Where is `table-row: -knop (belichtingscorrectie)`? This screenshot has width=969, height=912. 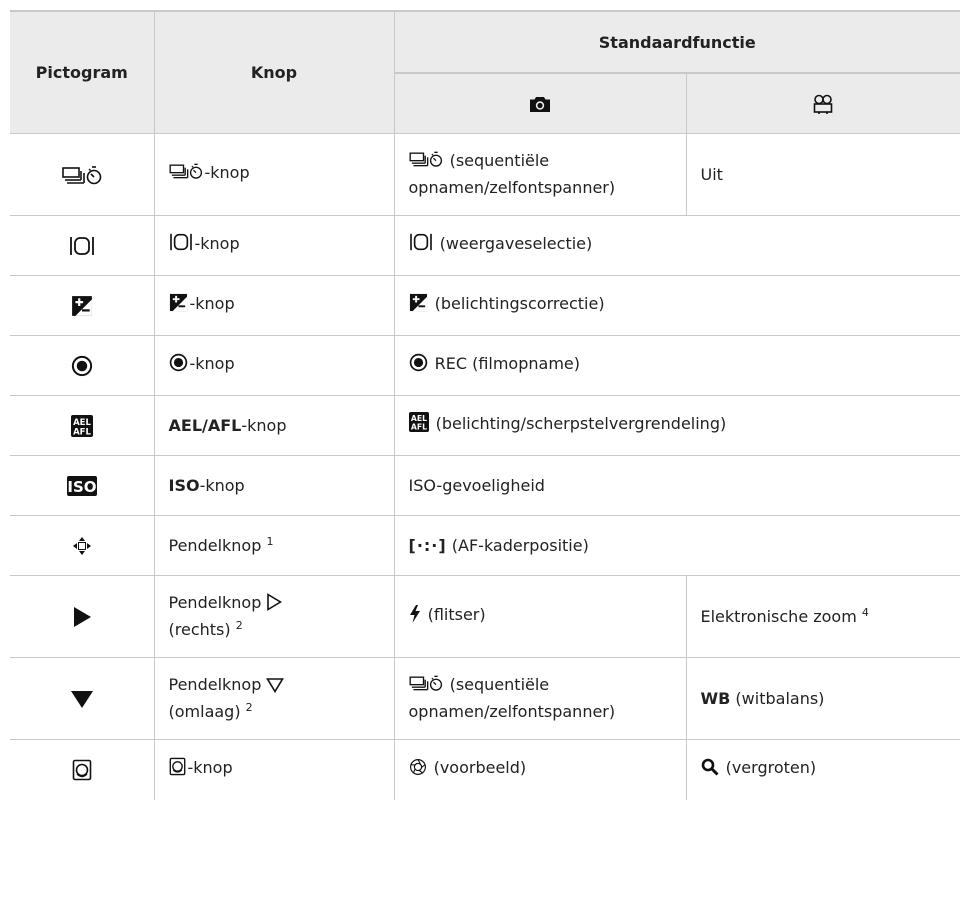
table-row: -knop (belichtingscorrectie) is located at coordinates (485, 305).